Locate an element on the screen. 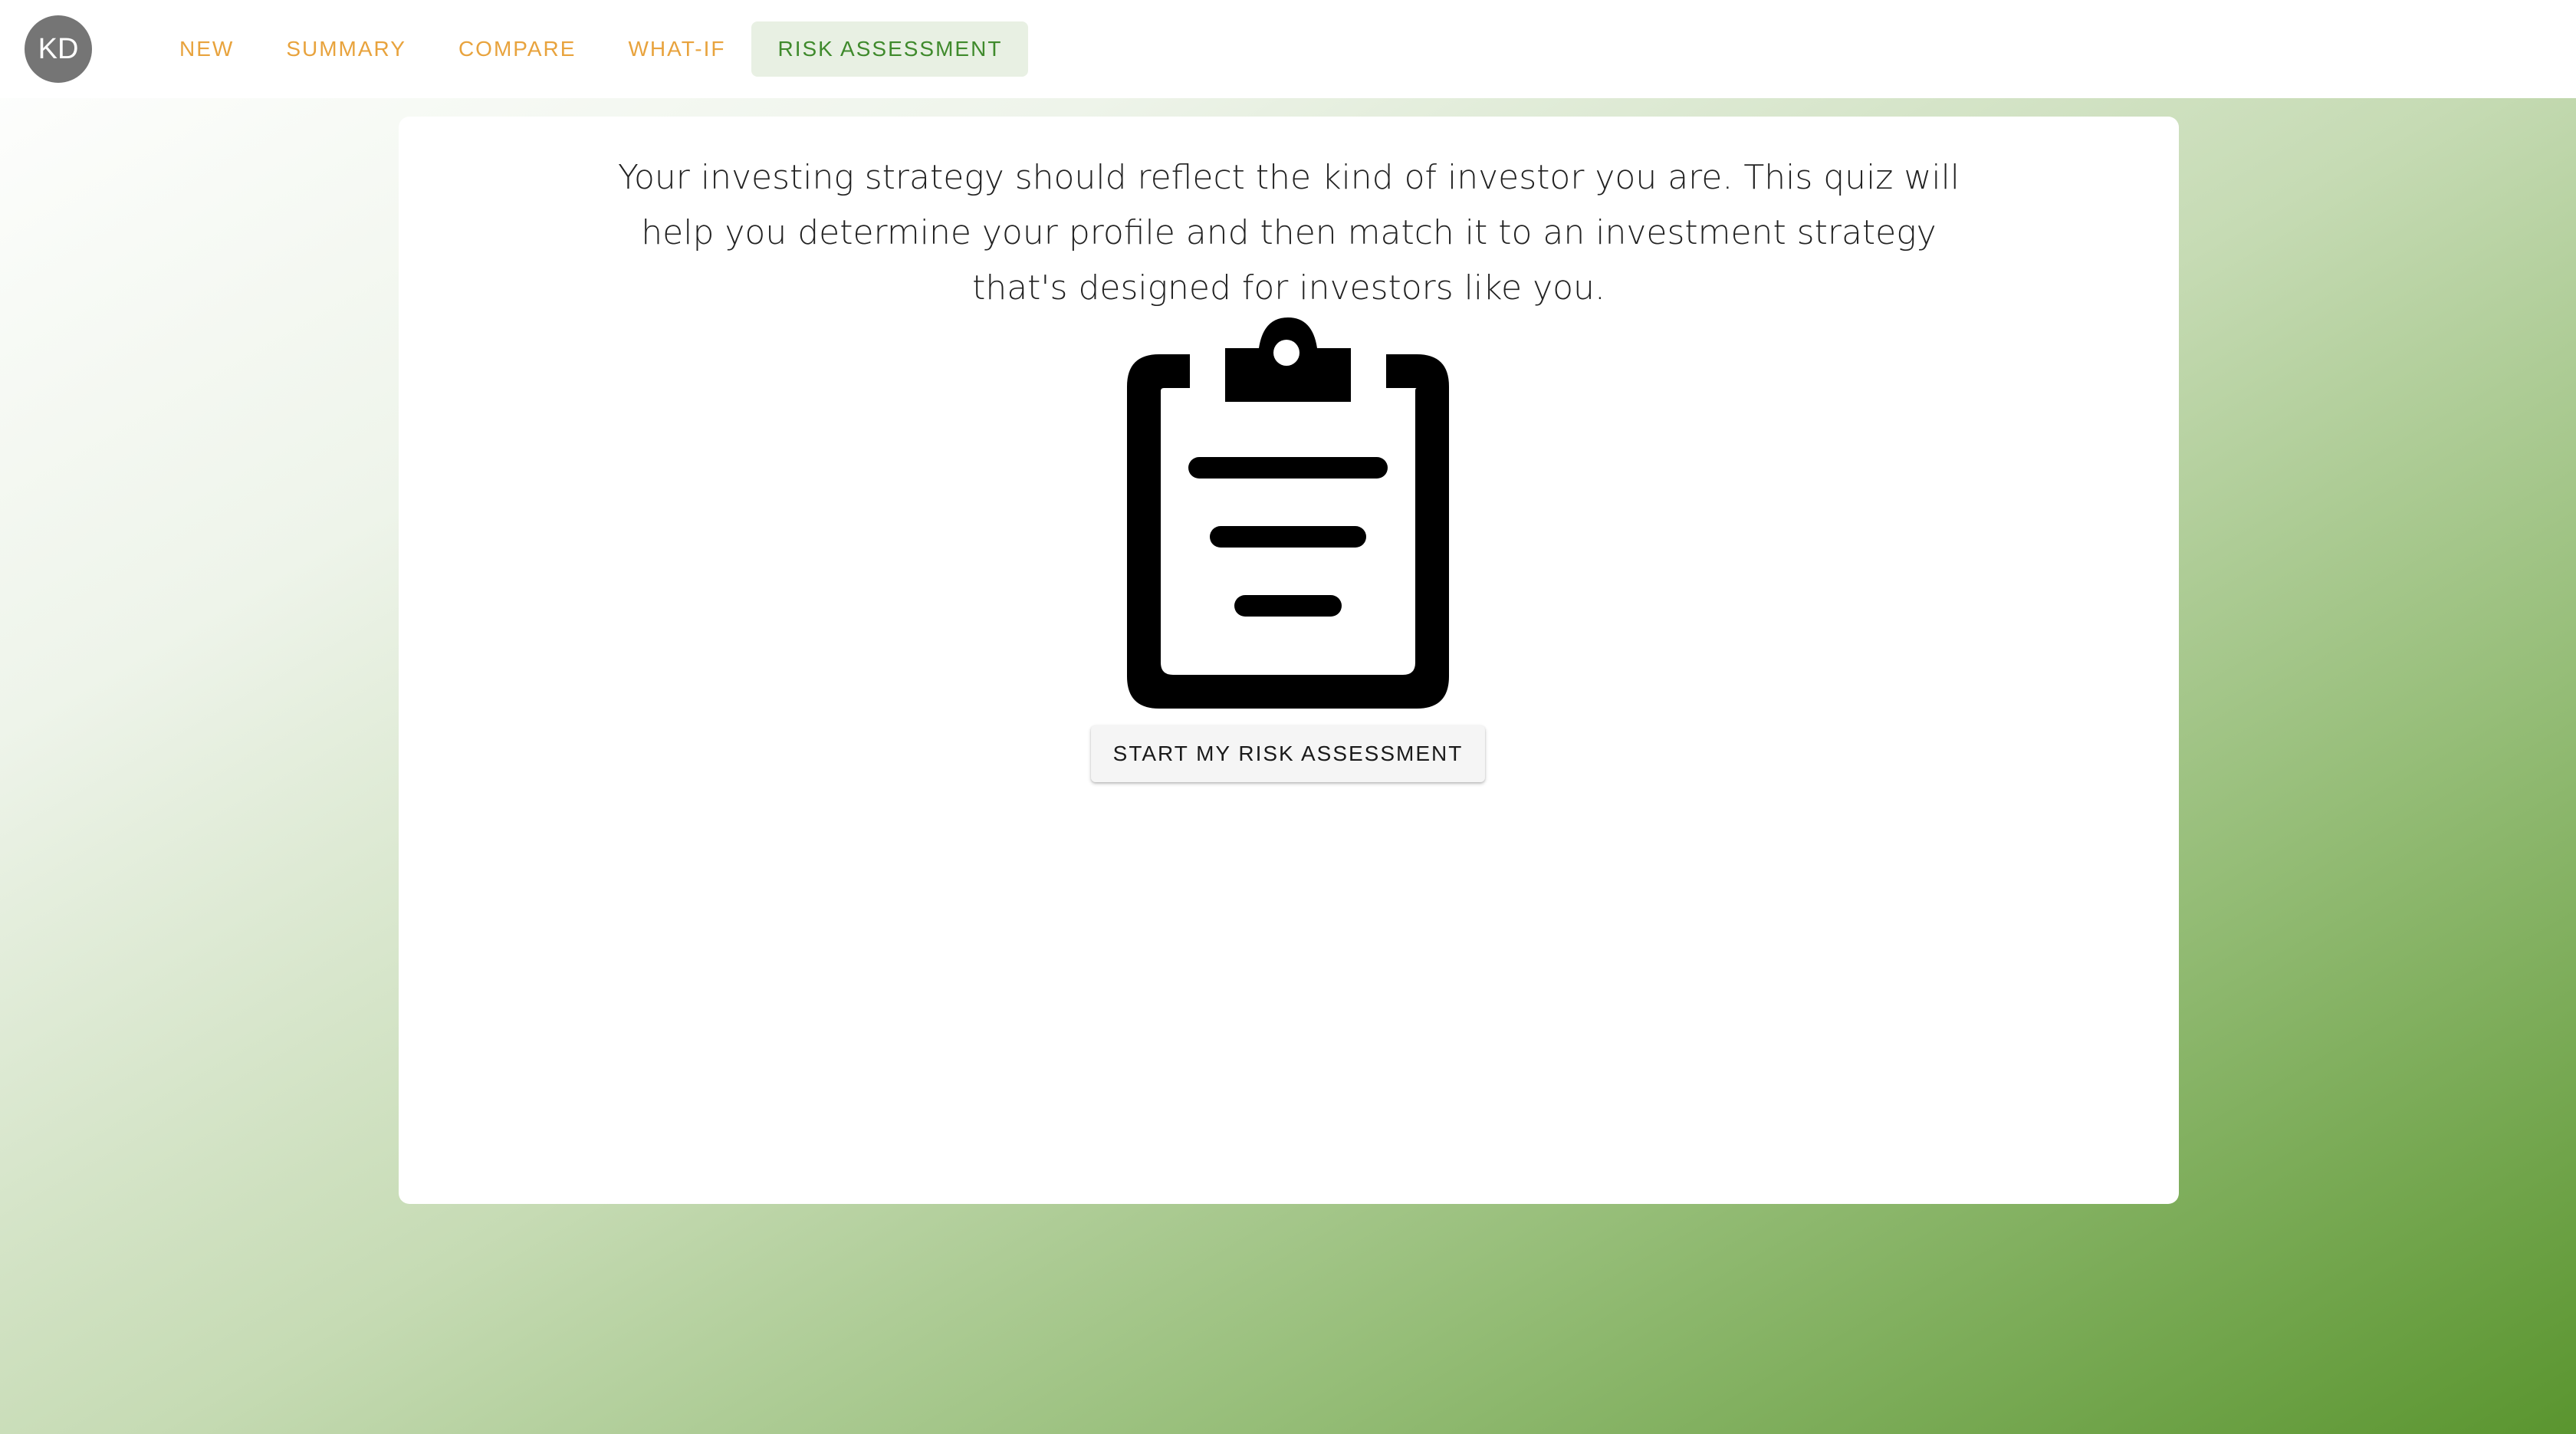 The width and height of the screenshot is (2576, 1434). tab-new: NEW is located at coordinates (206, 49).